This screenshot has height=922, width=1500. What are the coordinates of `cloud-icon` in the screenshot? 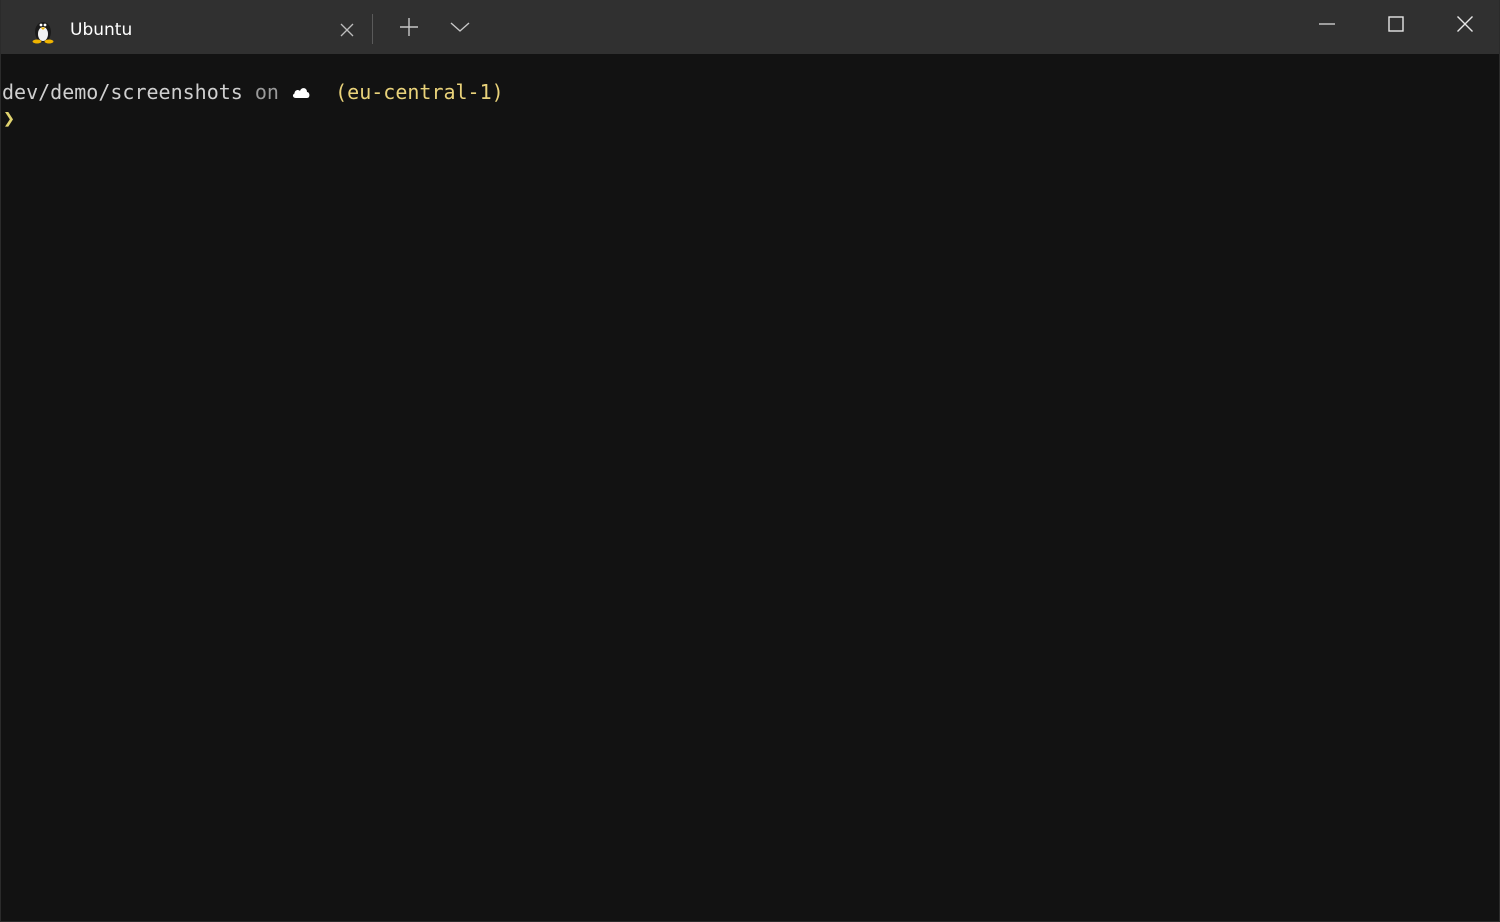 It's located at (301, 92).